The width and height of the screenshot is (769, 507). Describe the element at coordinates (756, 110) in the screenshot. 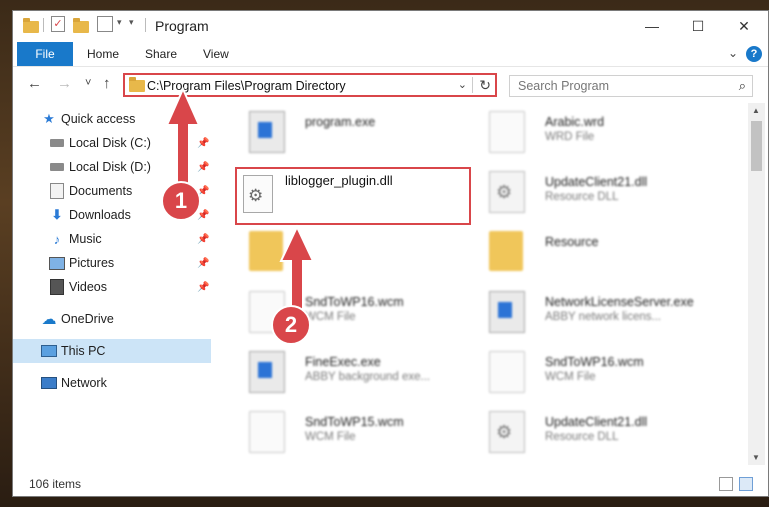

I see `scroll-up-icon: ▲` at that location.